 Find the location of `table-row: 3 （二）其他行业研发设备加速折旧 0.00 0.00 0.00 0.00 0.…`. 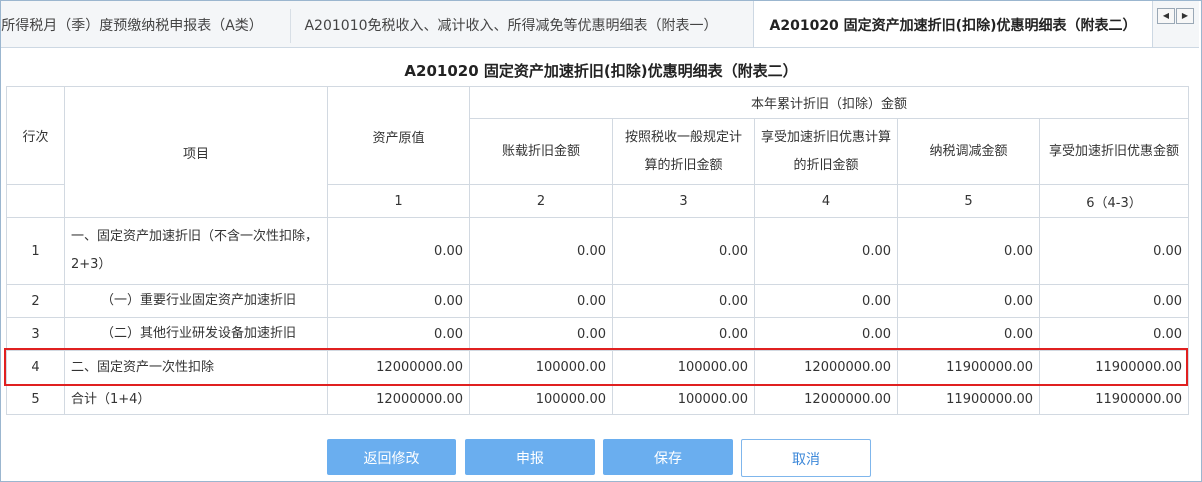

table-row: 3 （二）其他行业研发设备加速折旧 0.00 0.00 0.00 0.00 0.… is located at coordinates (598, 334).